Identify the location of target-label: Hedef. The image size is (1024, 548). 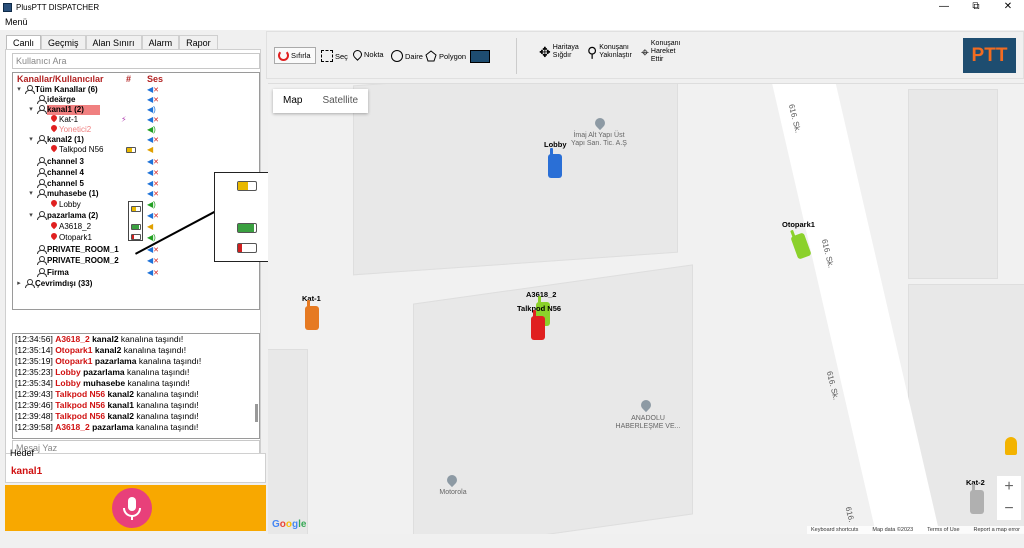
(22, 453).